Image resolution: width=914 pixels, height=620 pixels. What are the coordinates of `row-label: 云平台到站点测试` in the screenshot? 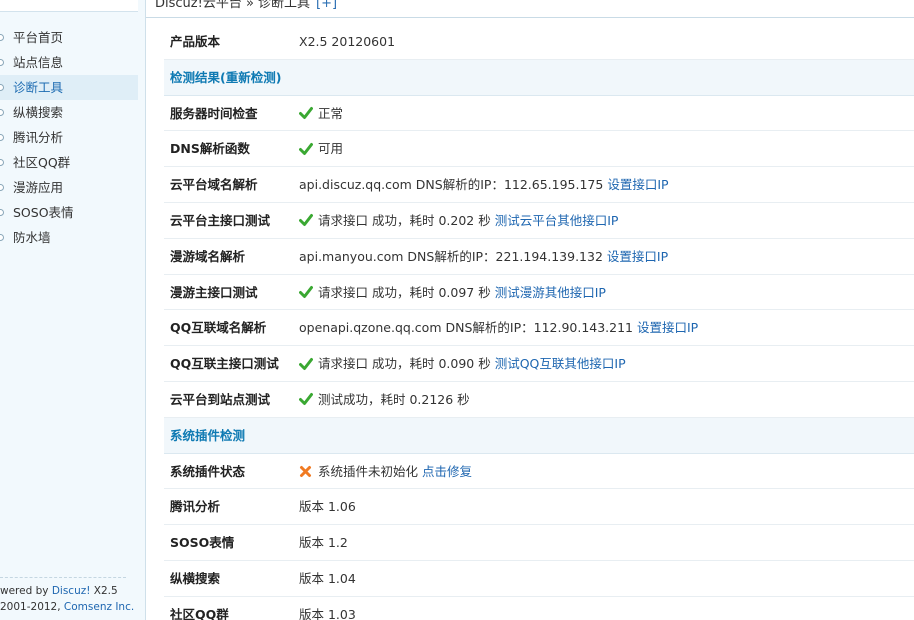 It's located at (220, 399).